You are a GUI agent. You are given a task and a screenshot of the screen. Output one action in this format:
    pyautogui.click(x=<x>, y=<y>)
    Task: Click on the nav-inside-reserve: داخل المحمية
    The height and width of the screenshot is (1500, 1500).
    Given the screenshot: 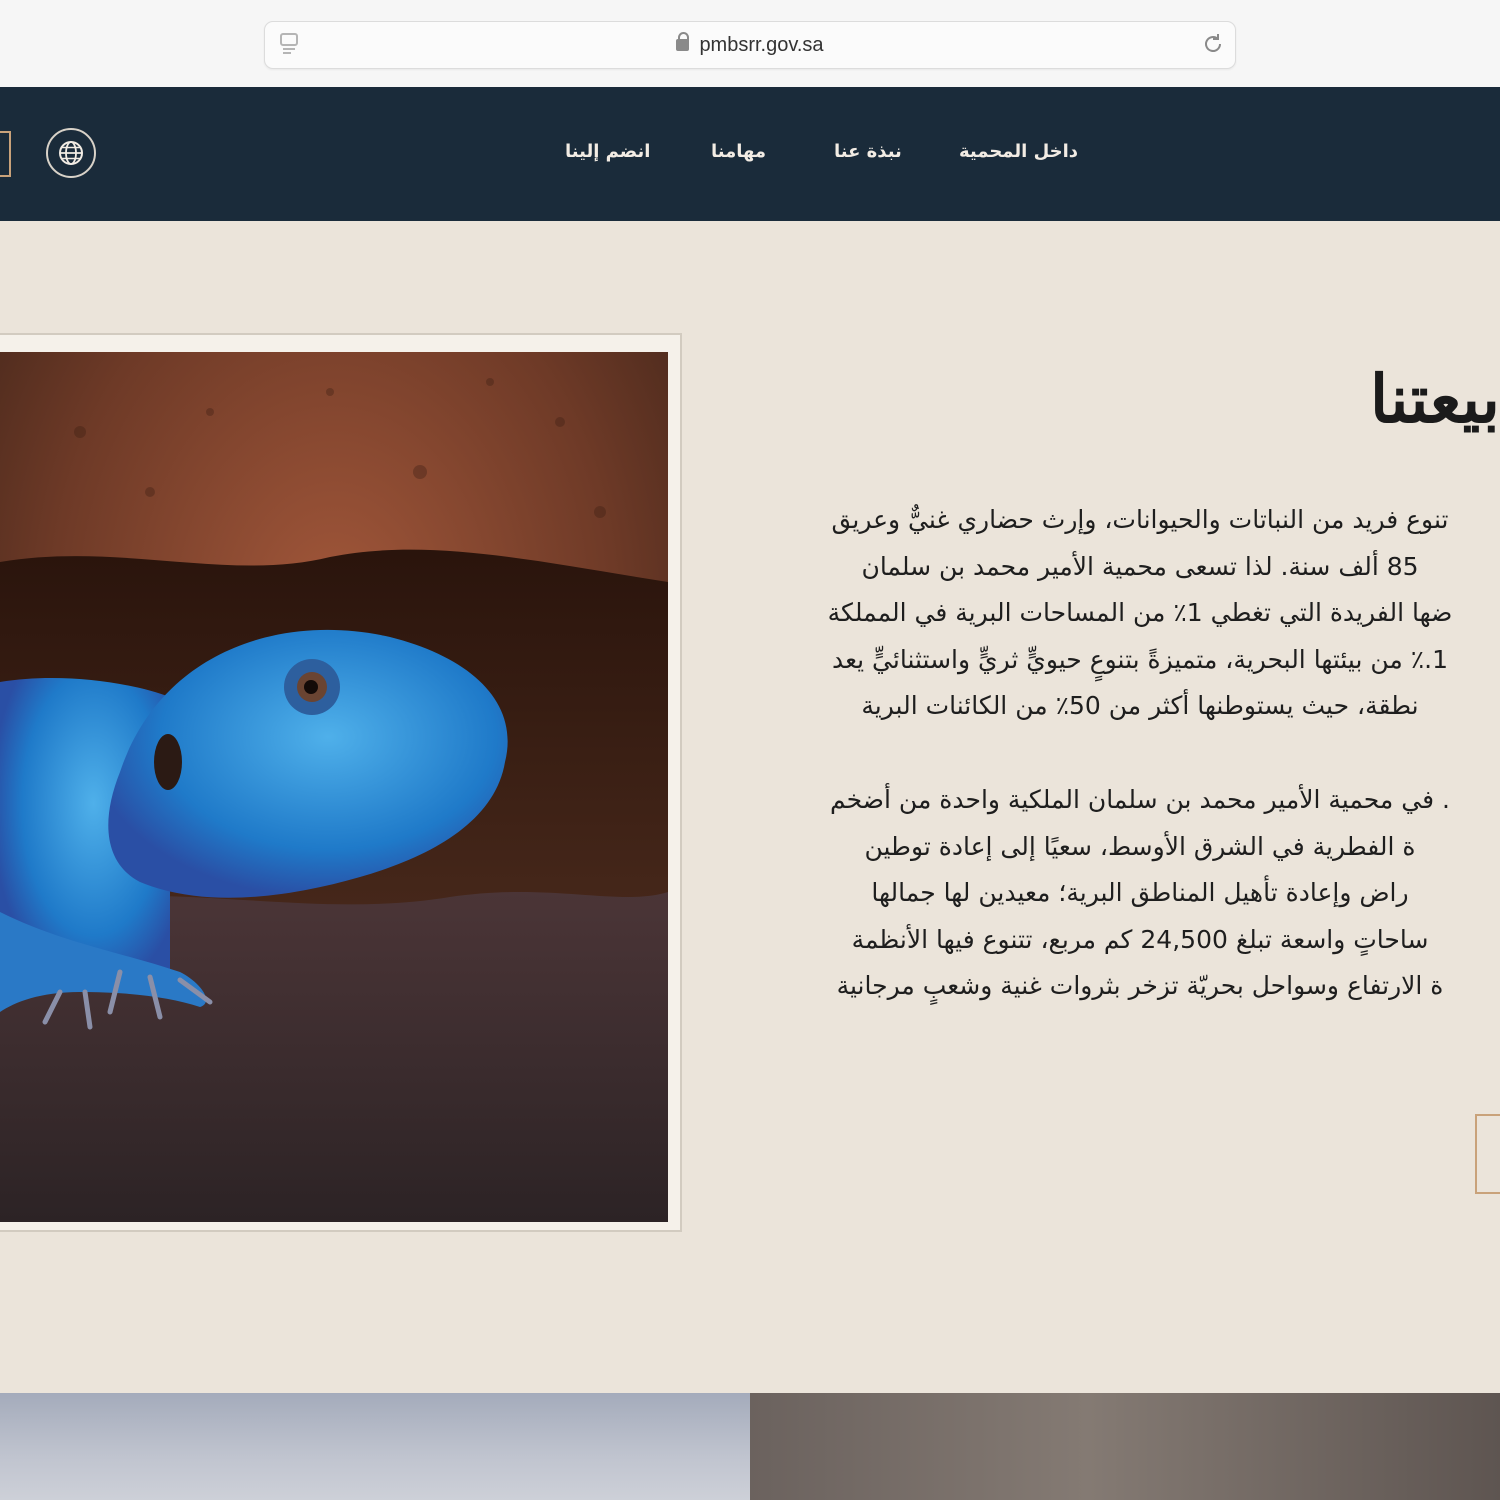 What is the action you would take?
    pyautogui.click(x=1018, y=151)
    